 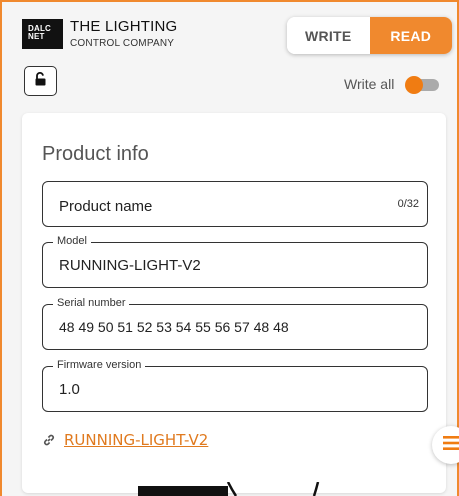 I want to click on firmware-version-label: Firmware version, so click(x=99, y=365).